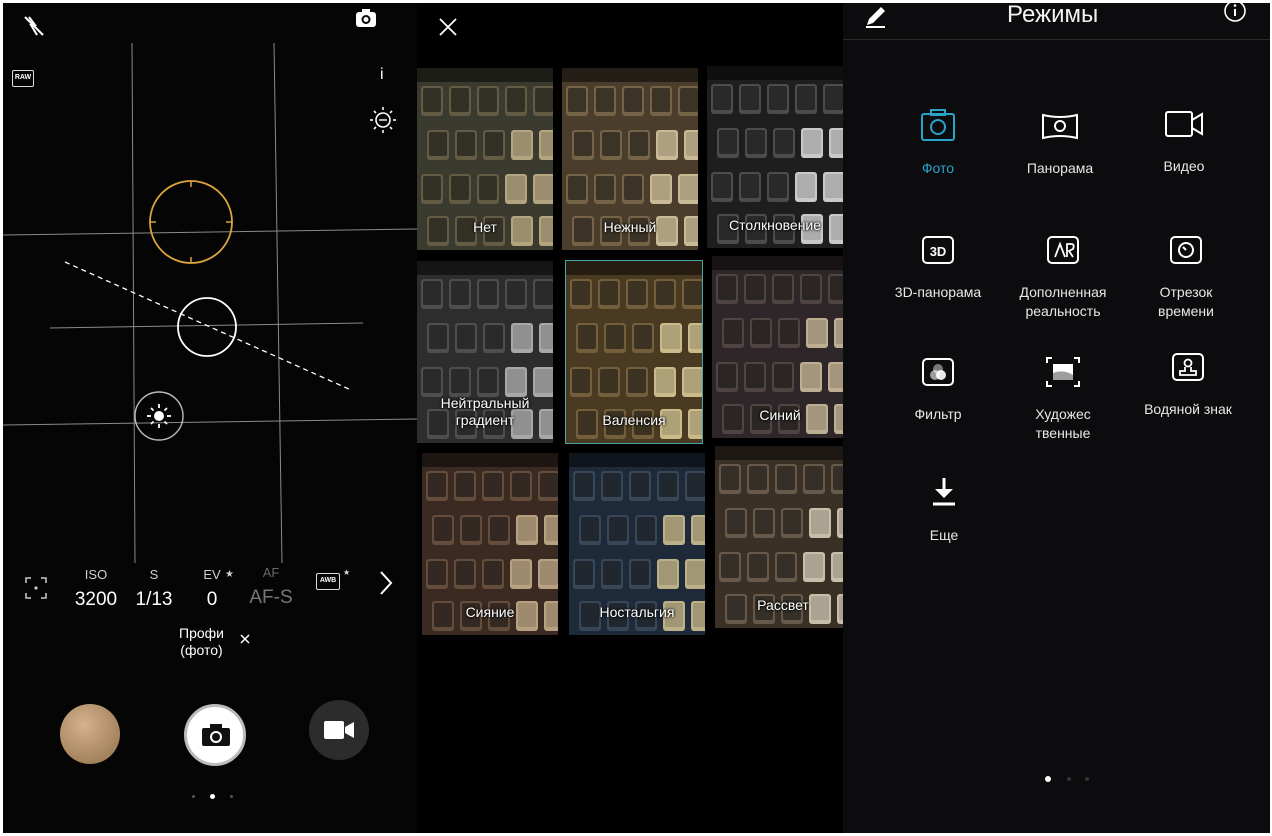 The height and width of the screenshot is (836, 1272). What do you see at coordinates (637, 612) in the screenshot?
I see `filter-label: Ностальгия` at bounding box center [637, 612].